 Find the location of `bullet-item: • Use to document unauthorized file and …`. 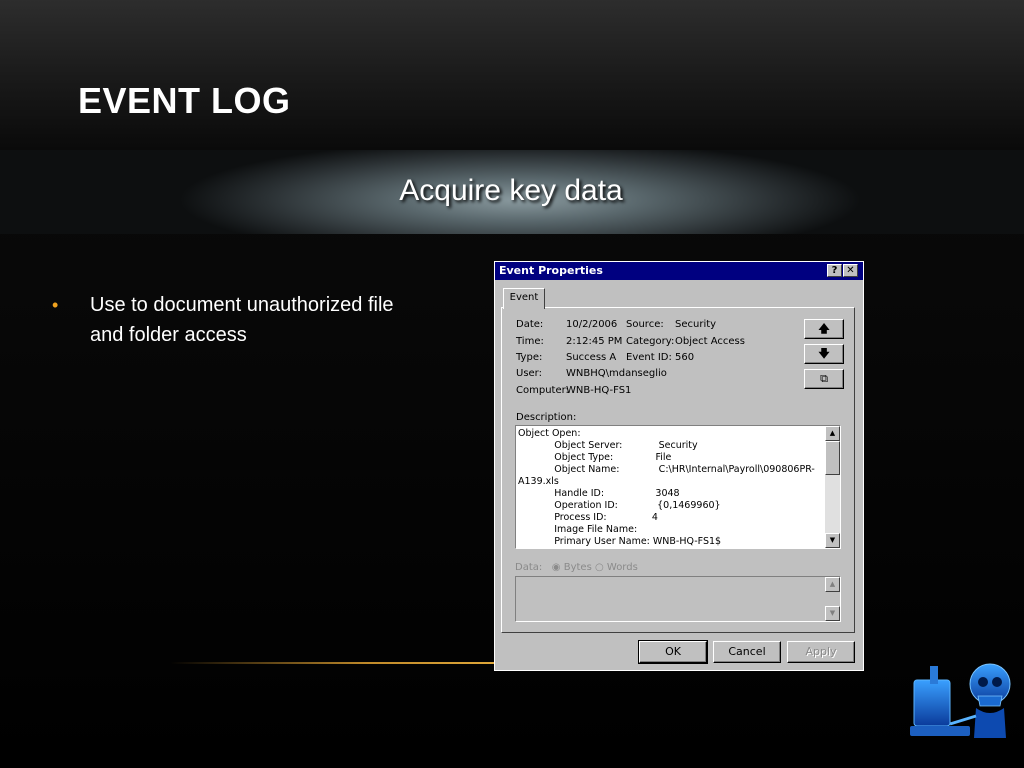

bullet-item: • Use to document unauthorized file and … is located at coordinates (242, 320).